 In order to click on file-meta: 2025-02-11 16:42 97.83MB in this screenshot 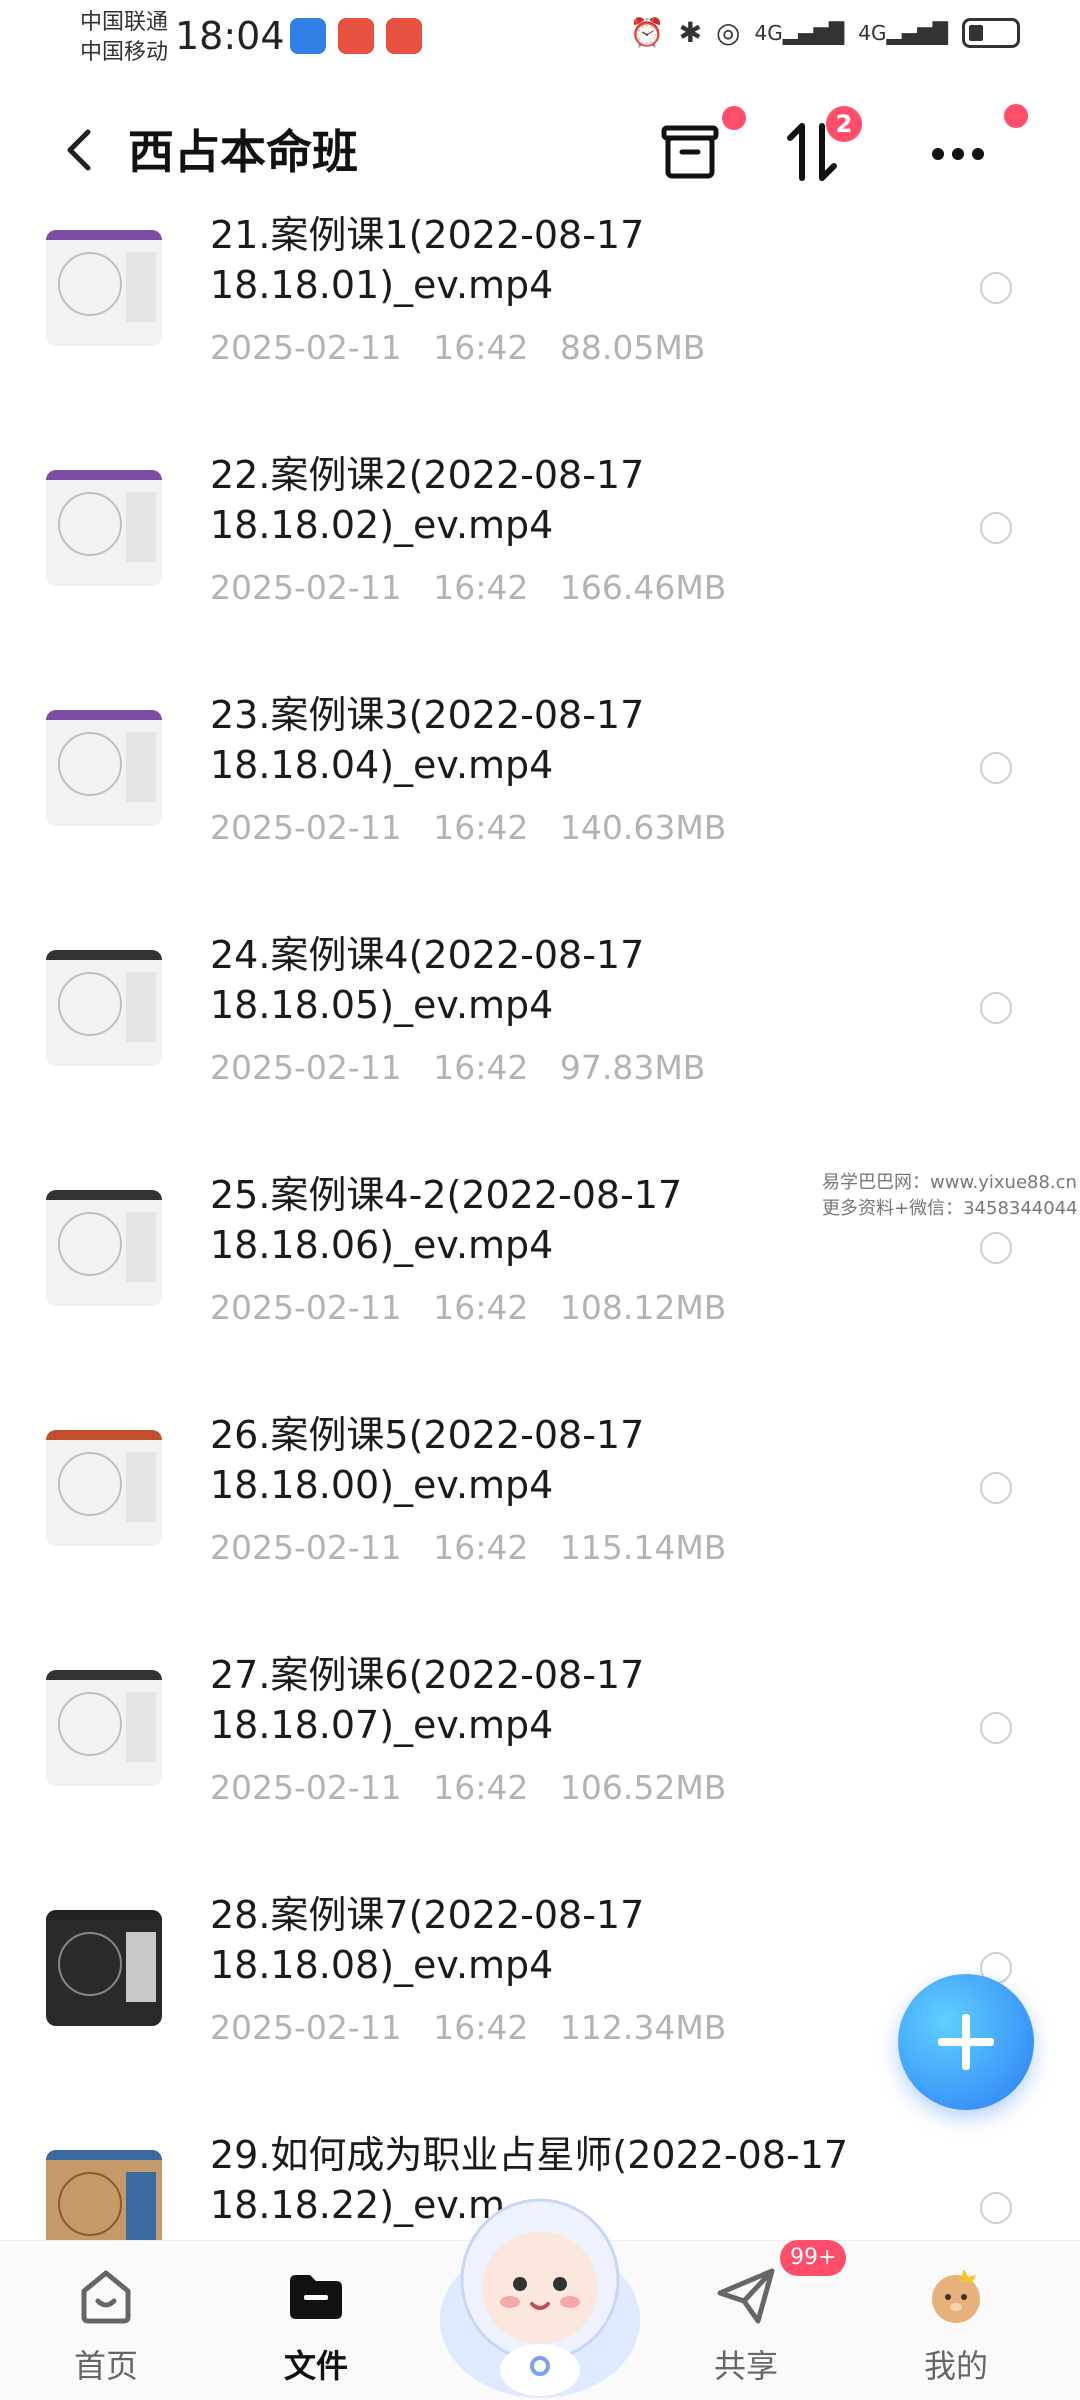, I will do `click(457, 1067)`.